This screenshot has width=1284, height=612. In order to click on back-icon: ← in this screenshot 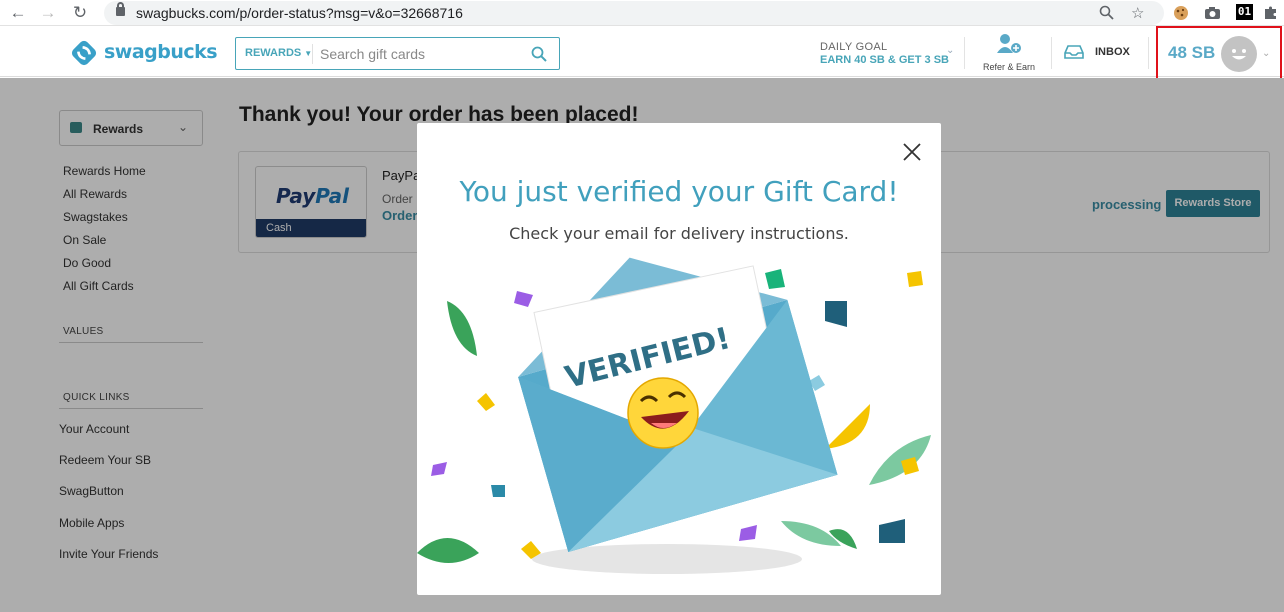, I will do `click(18, 13)`.